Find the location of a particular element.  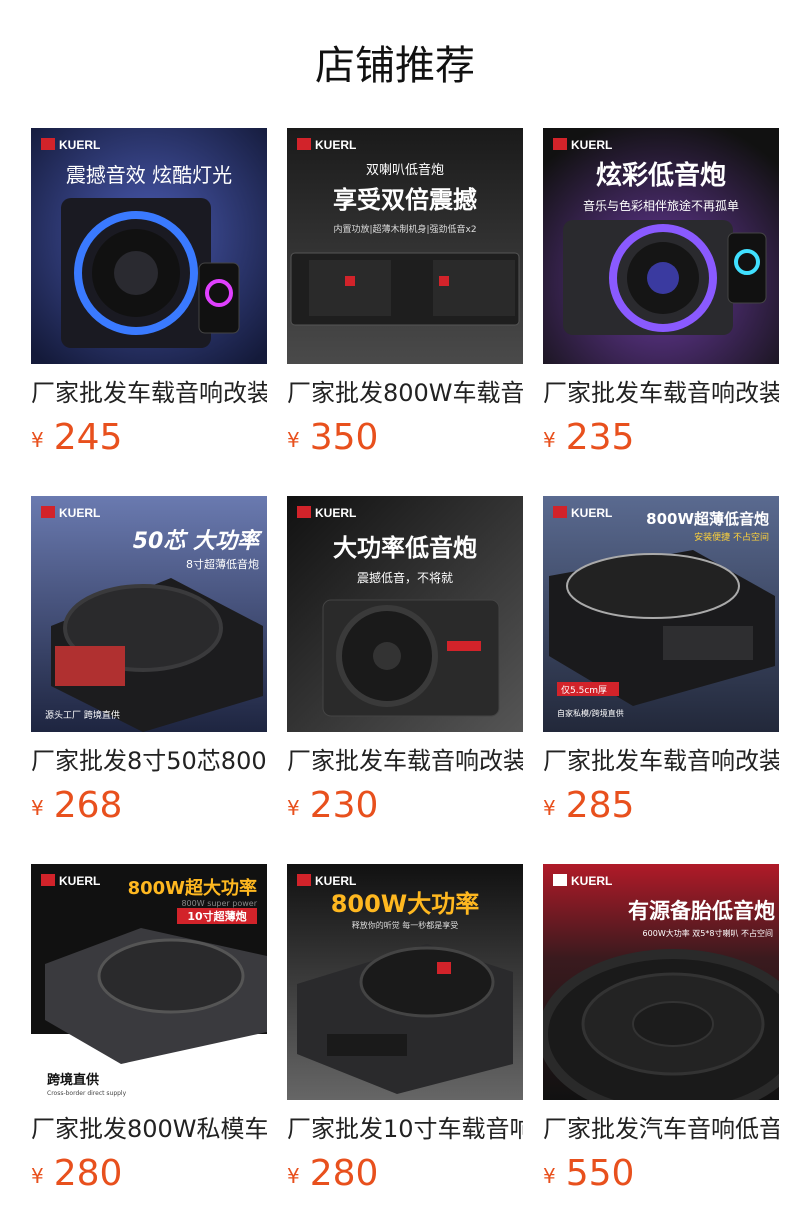

product-image: KUERL 有源备胎低音炮 600W大功率 双5*8寸喇叭 不占空间 is located at coordinates (661, 982).